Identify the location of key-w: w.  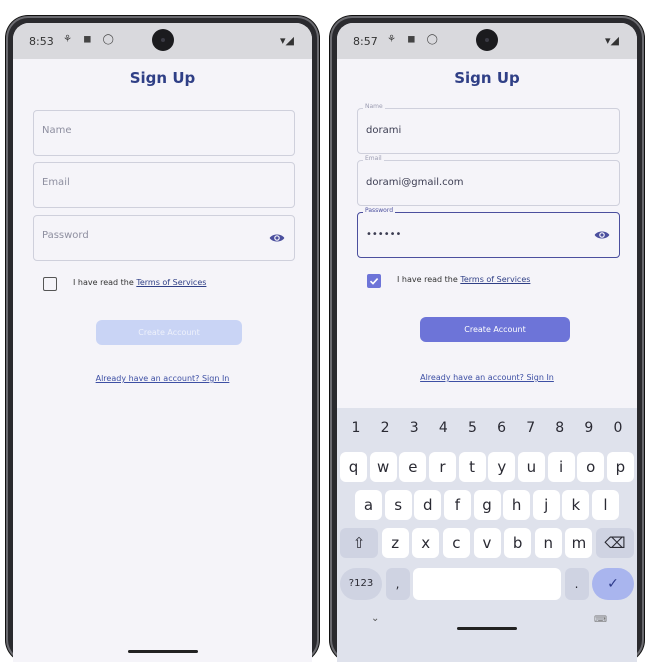
(383, 467).